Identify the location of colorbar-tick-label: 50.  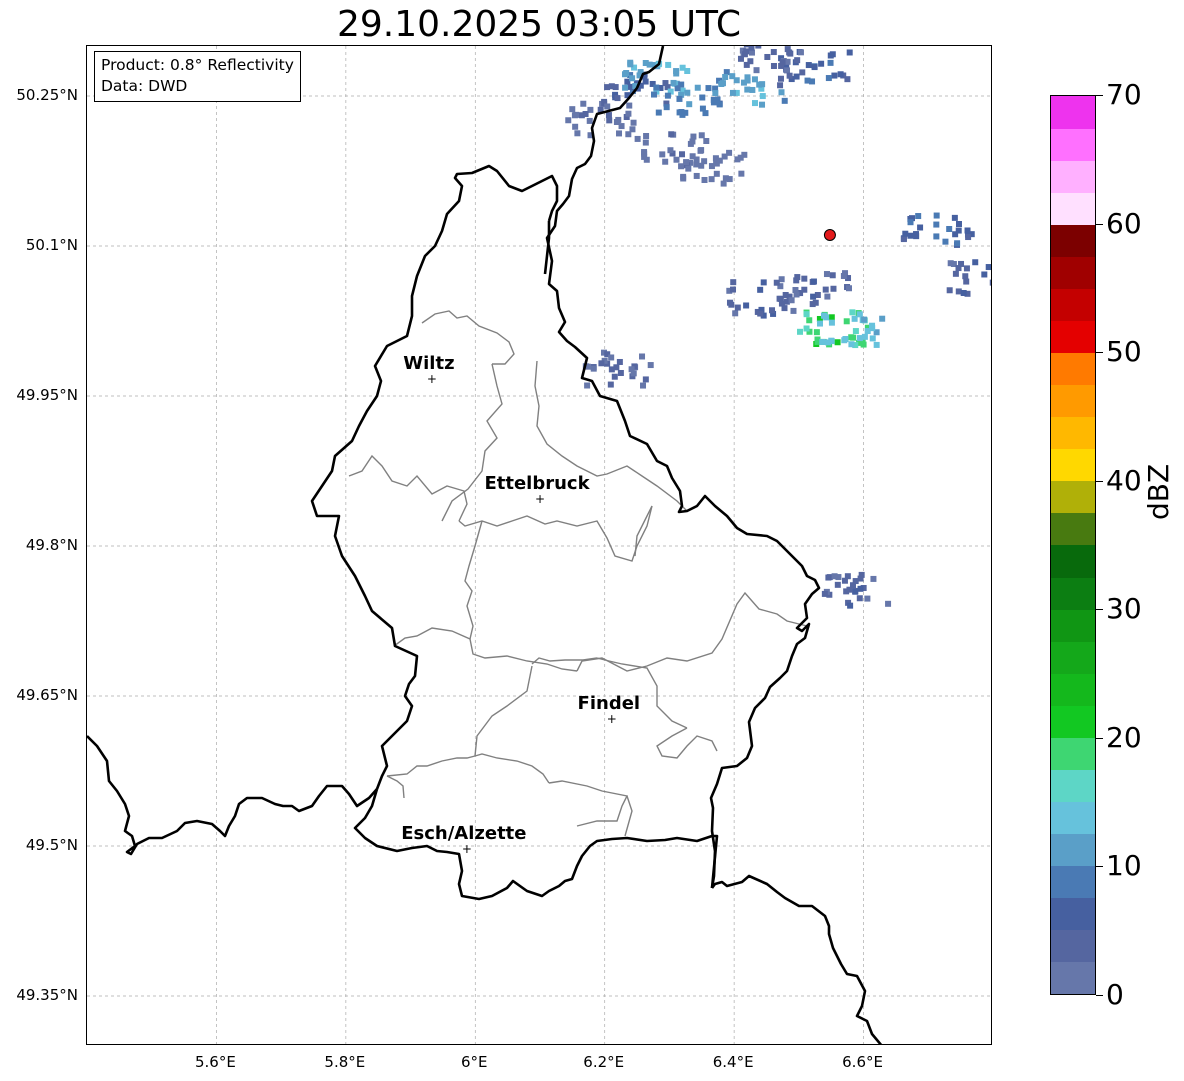
(1124, 352).